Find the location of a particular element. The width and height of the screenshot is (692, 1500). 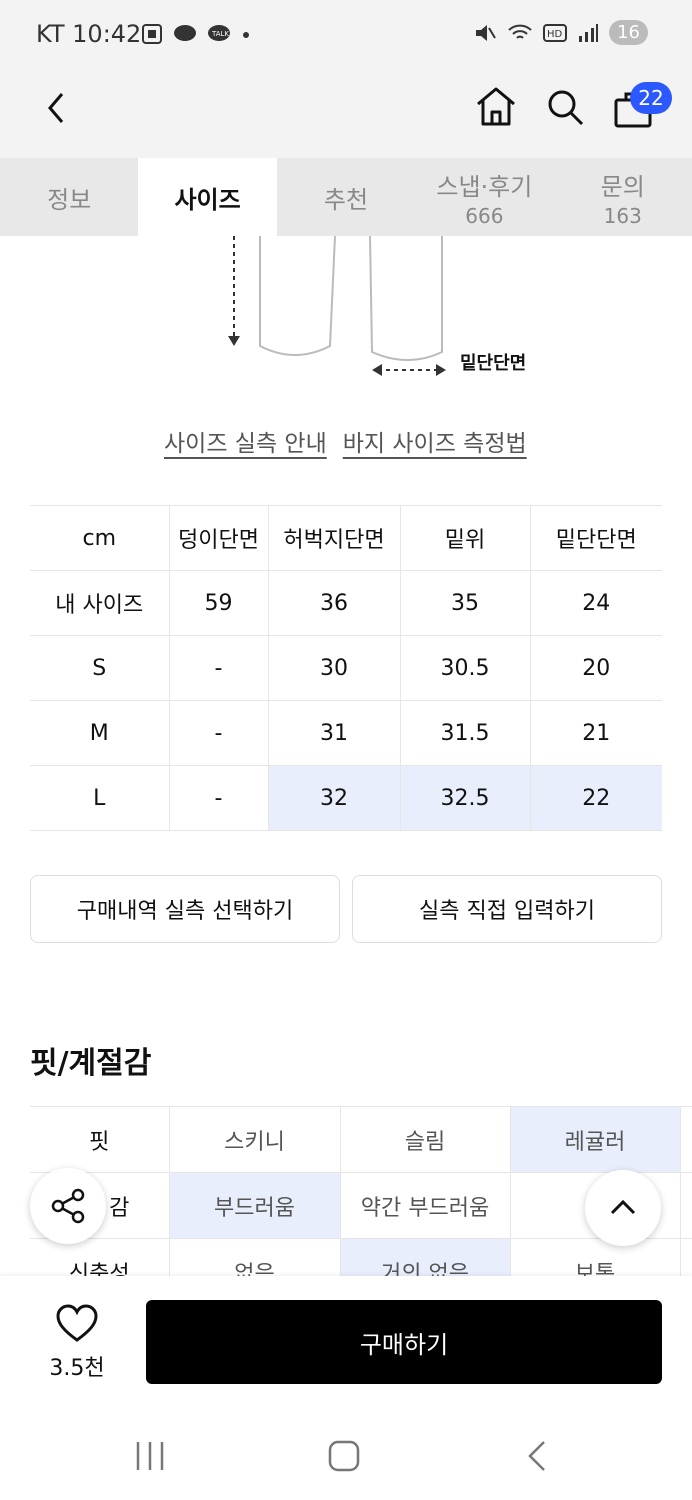

table-row: 내 사이즈 59 36 35 24 is located at coordinates (346, 603).